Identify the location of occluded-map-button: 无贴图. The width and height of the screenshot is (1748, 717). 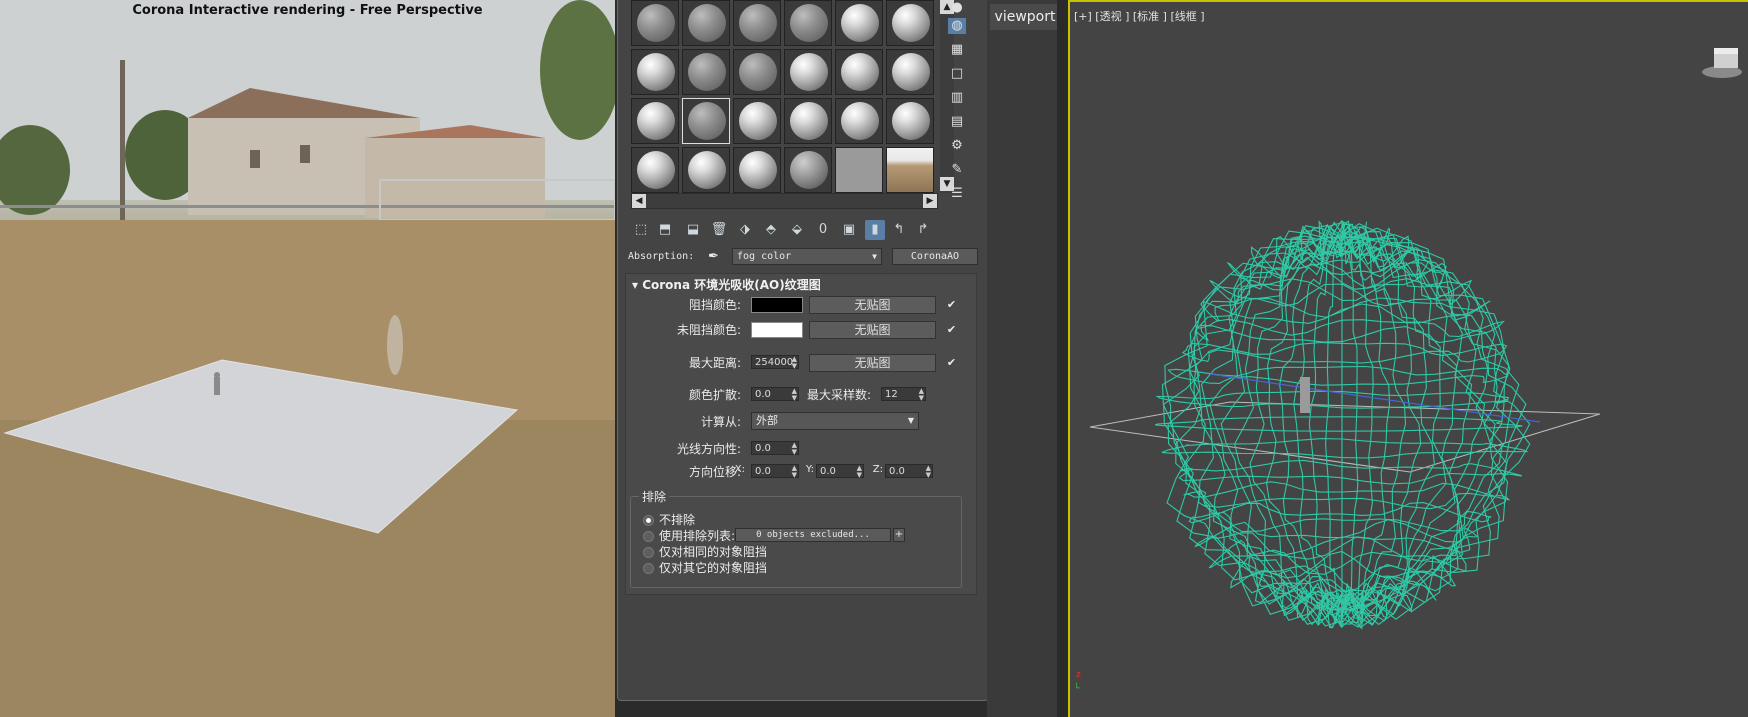
(872, 305).